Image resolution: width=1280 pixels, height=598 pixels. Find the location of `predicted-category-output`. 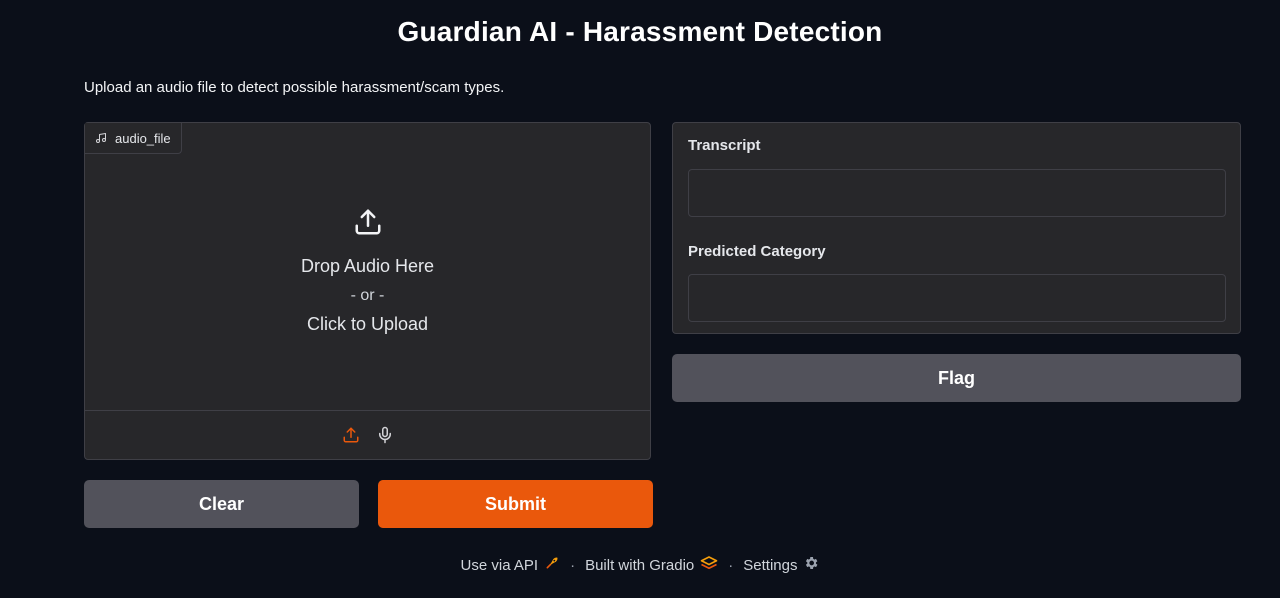

predicted-category-output is located at coordinates (957, 298).